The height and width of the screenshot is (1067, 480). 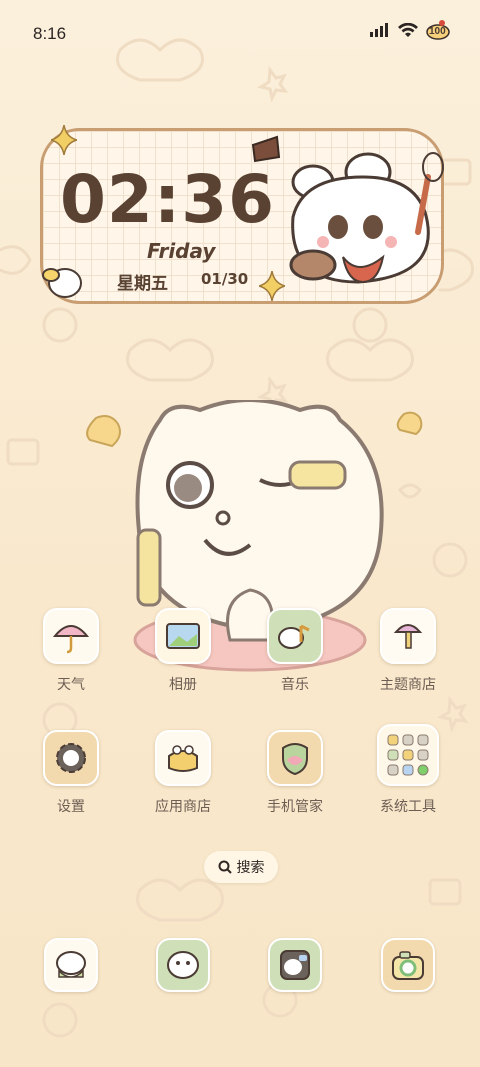 What do you see at coordinates (379, 30) in the screenshot?
I see `signal-icon` at bounding box center [379, 30].